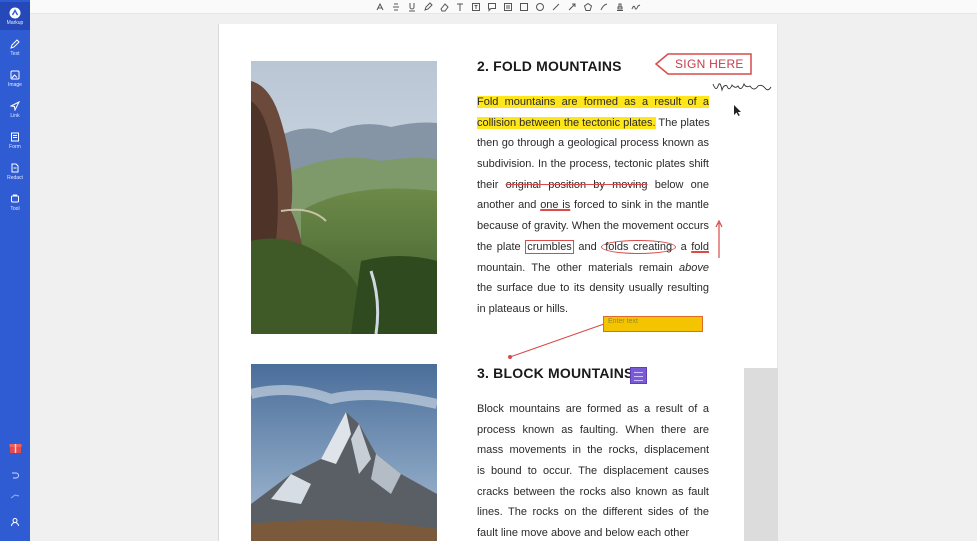 The width and height of the screenshot is (977, 541). Describe the element at coordinates (510, 357) in the screenshot. I see `callout-anchor-dot` at that location.